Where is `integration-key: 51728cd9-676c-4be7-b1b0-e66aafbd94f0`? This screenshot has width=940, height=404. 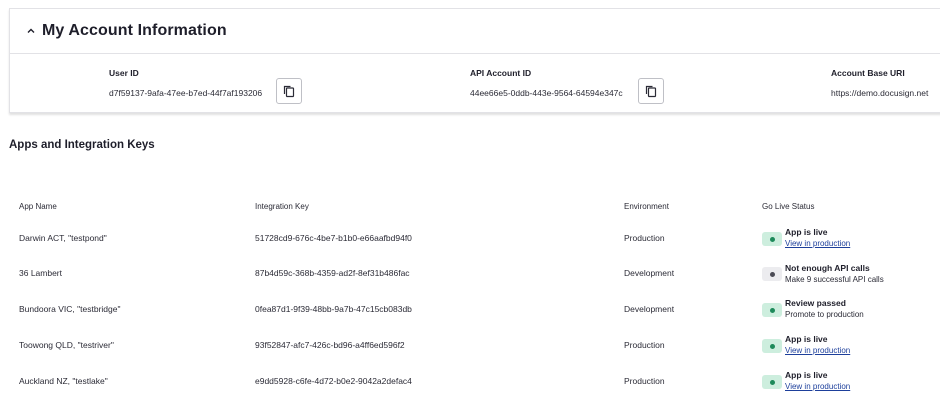 integration-key: 51728cd9-676c-4be7-b1b0-e66aafbd94f0 is located at coordinates (333, 238).